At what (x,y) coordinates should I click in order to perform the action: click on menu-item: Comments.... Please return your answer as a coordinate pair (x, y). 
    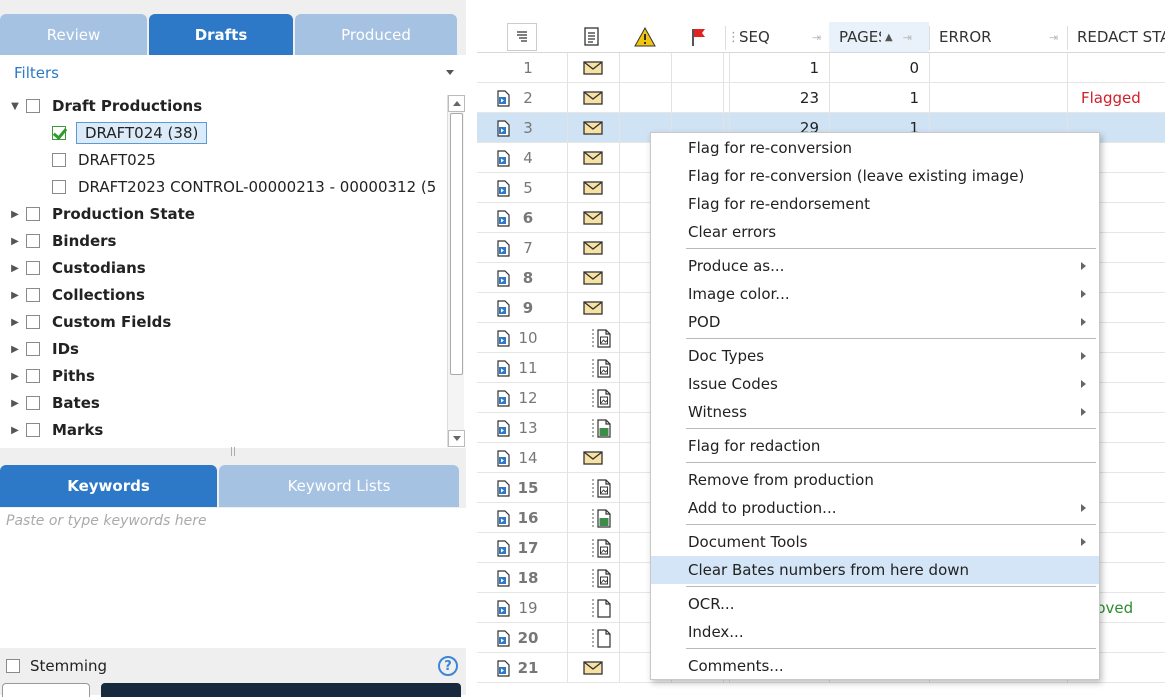
    Looking at the image, I should click on (875, 666).